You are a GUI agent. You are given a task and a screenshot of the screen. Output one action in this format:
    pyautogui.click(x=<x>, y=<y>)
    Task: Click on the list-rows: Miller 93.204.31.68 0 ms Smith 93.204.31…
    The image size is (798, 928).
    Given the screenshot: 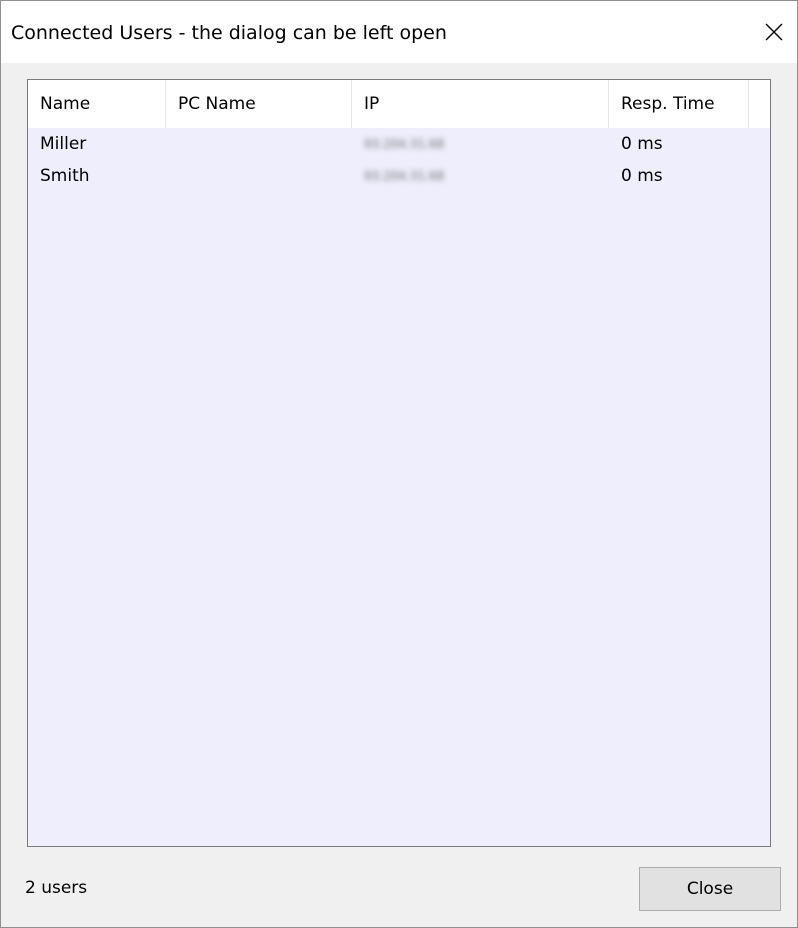 What is the action you would take?
    pyautogui.click(x=399, y=160)
    